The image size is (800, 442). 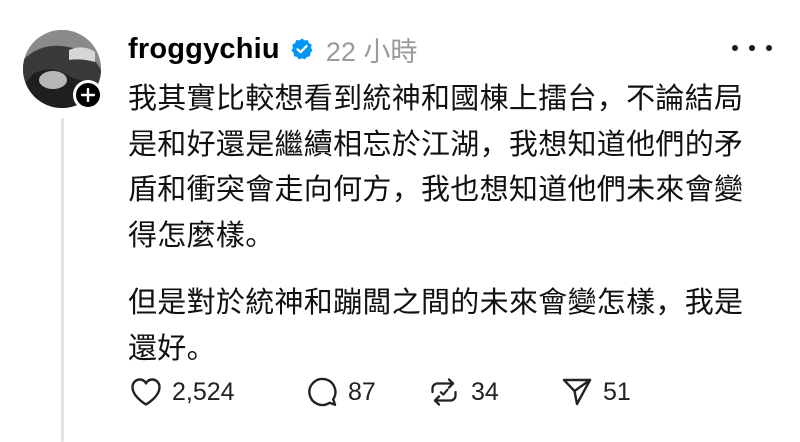 What do you see at coordinates (577, 392) in the screenshot?
I see `send-icon` at bounding box center [577, 392].